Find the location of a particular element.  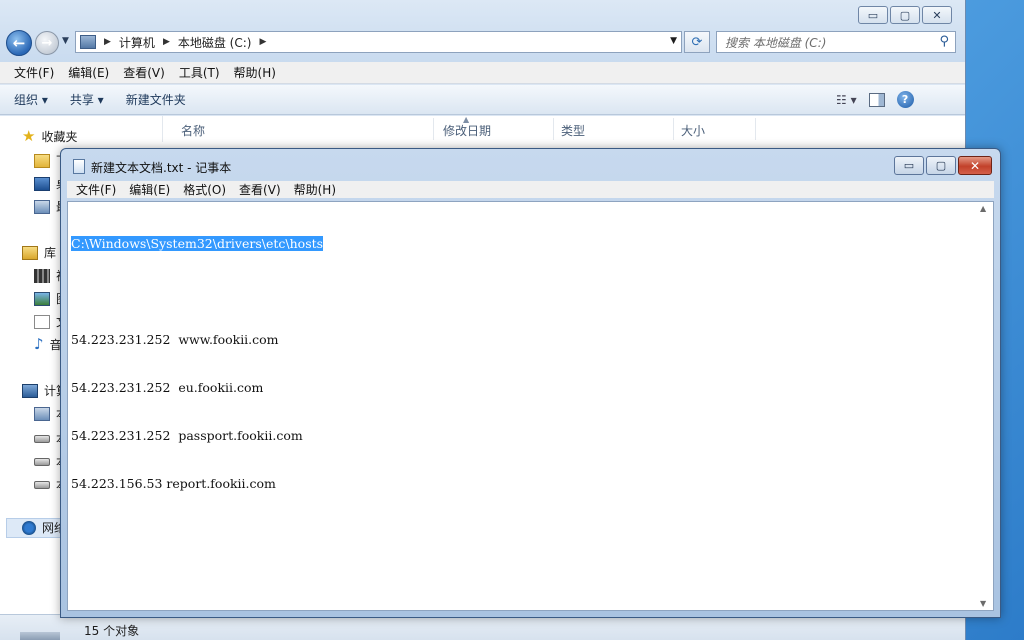

item-count: 15 个对象 is located at coordinates (112, 631).